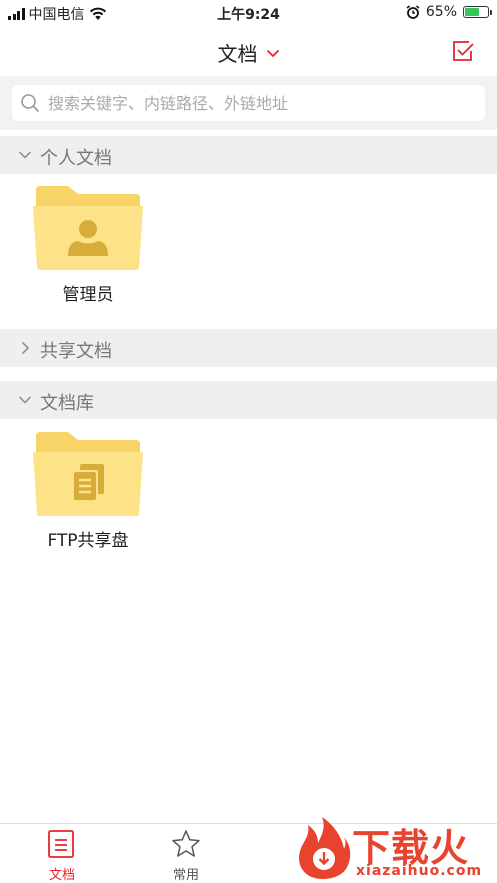  Describe the element at coordinates (88, 228) in the screenshot. I see `user-folder-icon` at that location.